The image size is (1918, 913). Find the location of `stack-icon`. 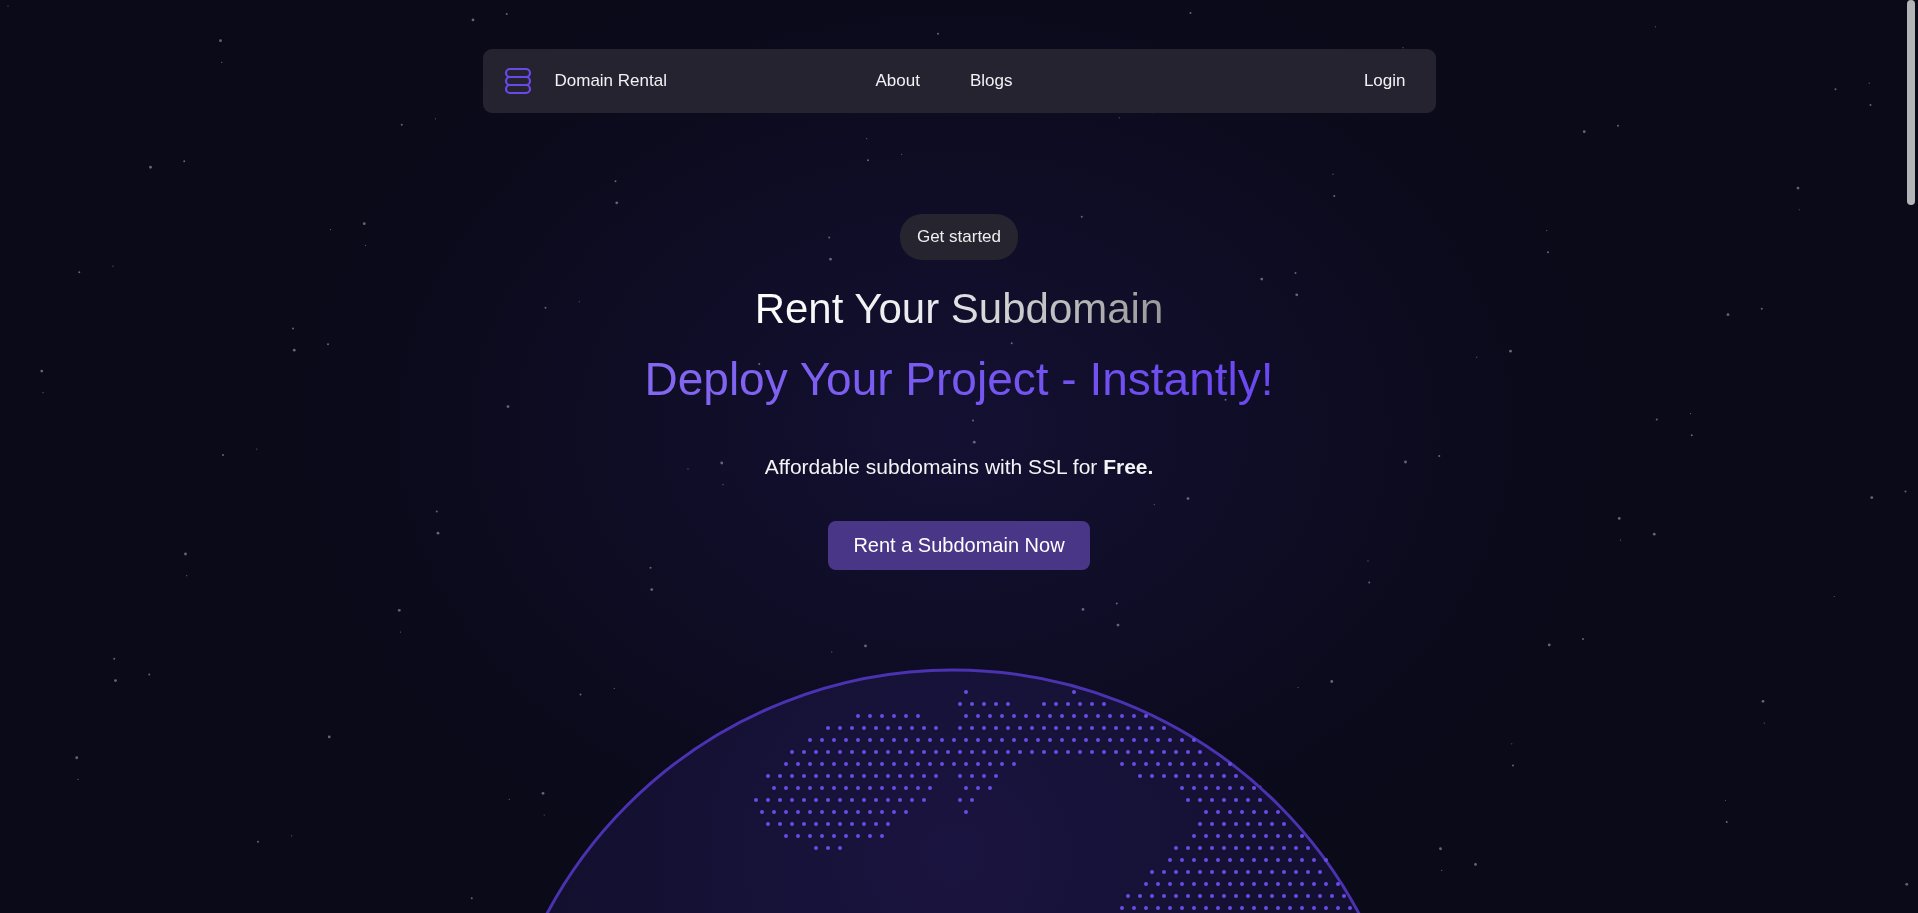

stack-icon is located at coordinates (517, 81).